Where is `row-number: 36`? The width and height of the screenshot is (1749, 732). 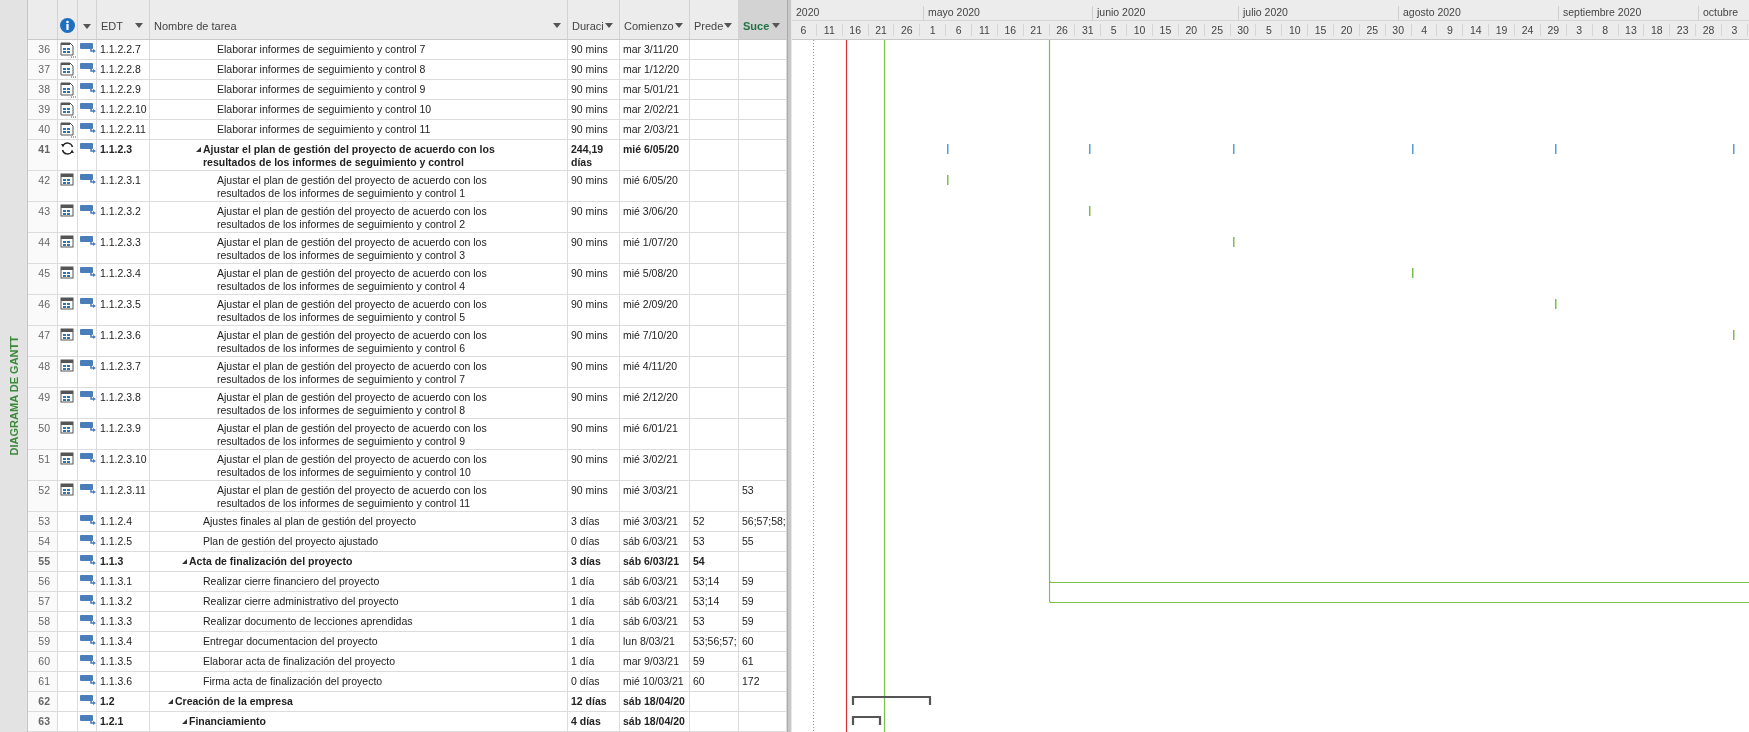
row-number: 36 is located at coordinates (43, 49).